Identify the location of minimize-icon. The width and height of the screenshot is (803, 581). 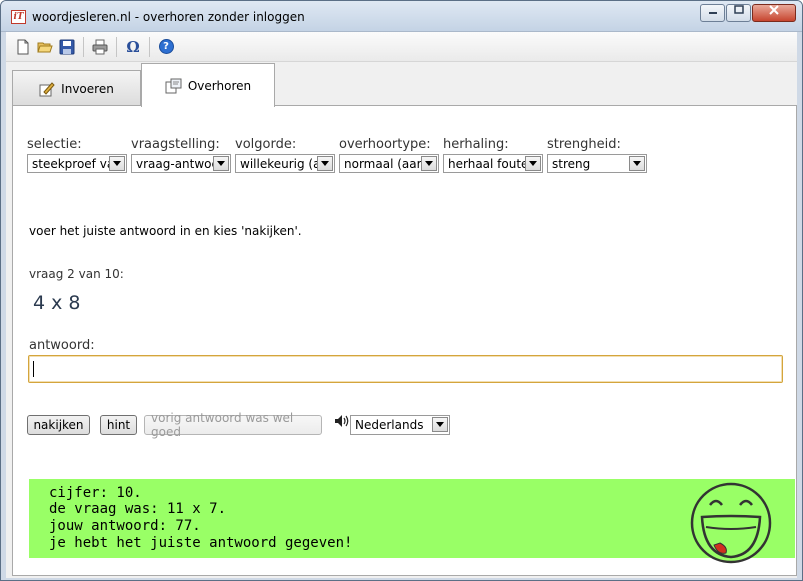
(712, 13).